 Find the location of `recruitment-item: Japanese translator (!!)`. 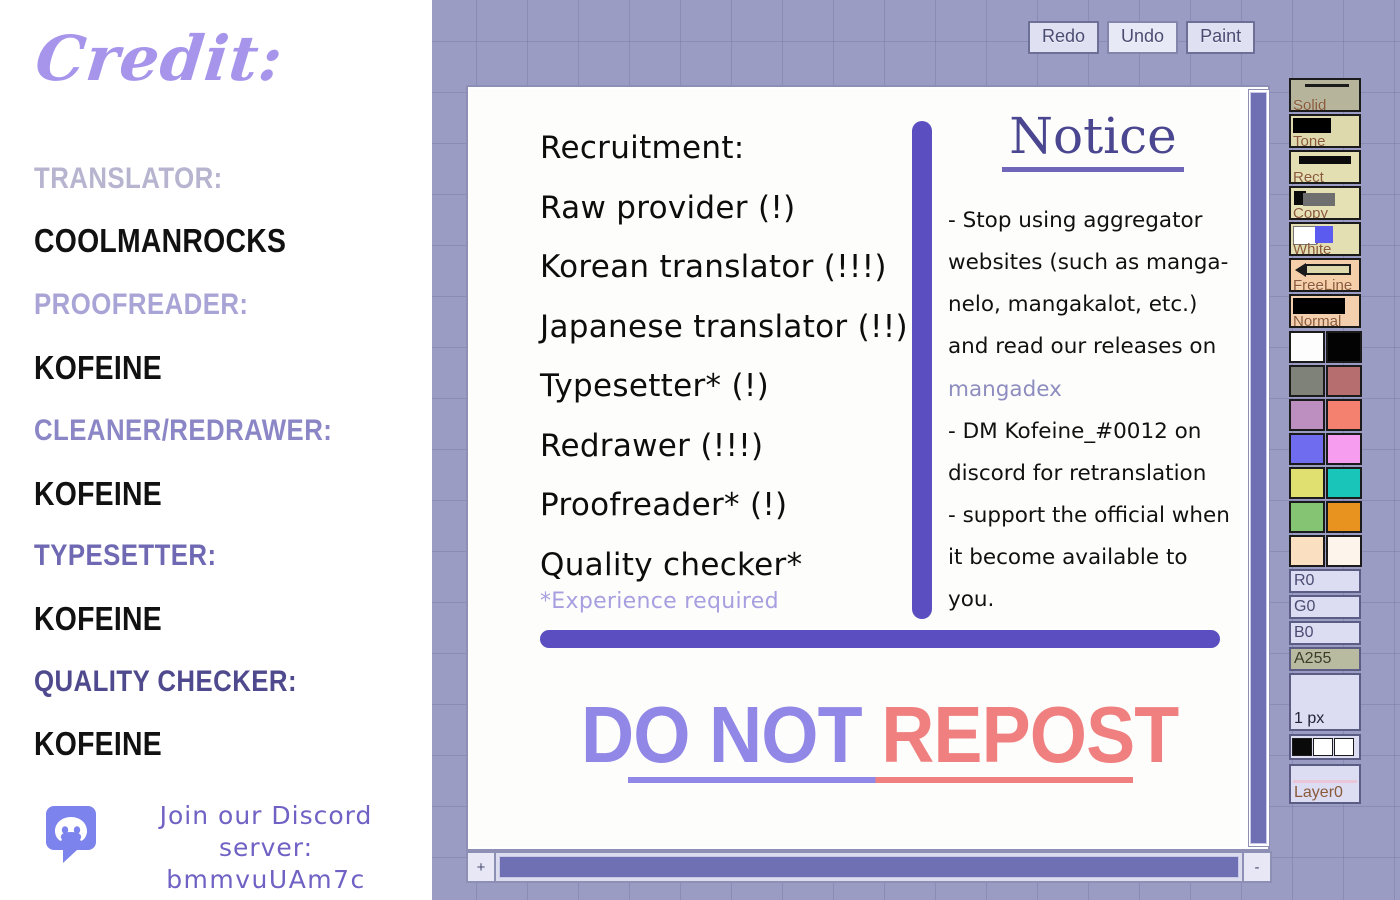

recruitment-item: Japanese translator (!!) is located at coordinates (724, 326).